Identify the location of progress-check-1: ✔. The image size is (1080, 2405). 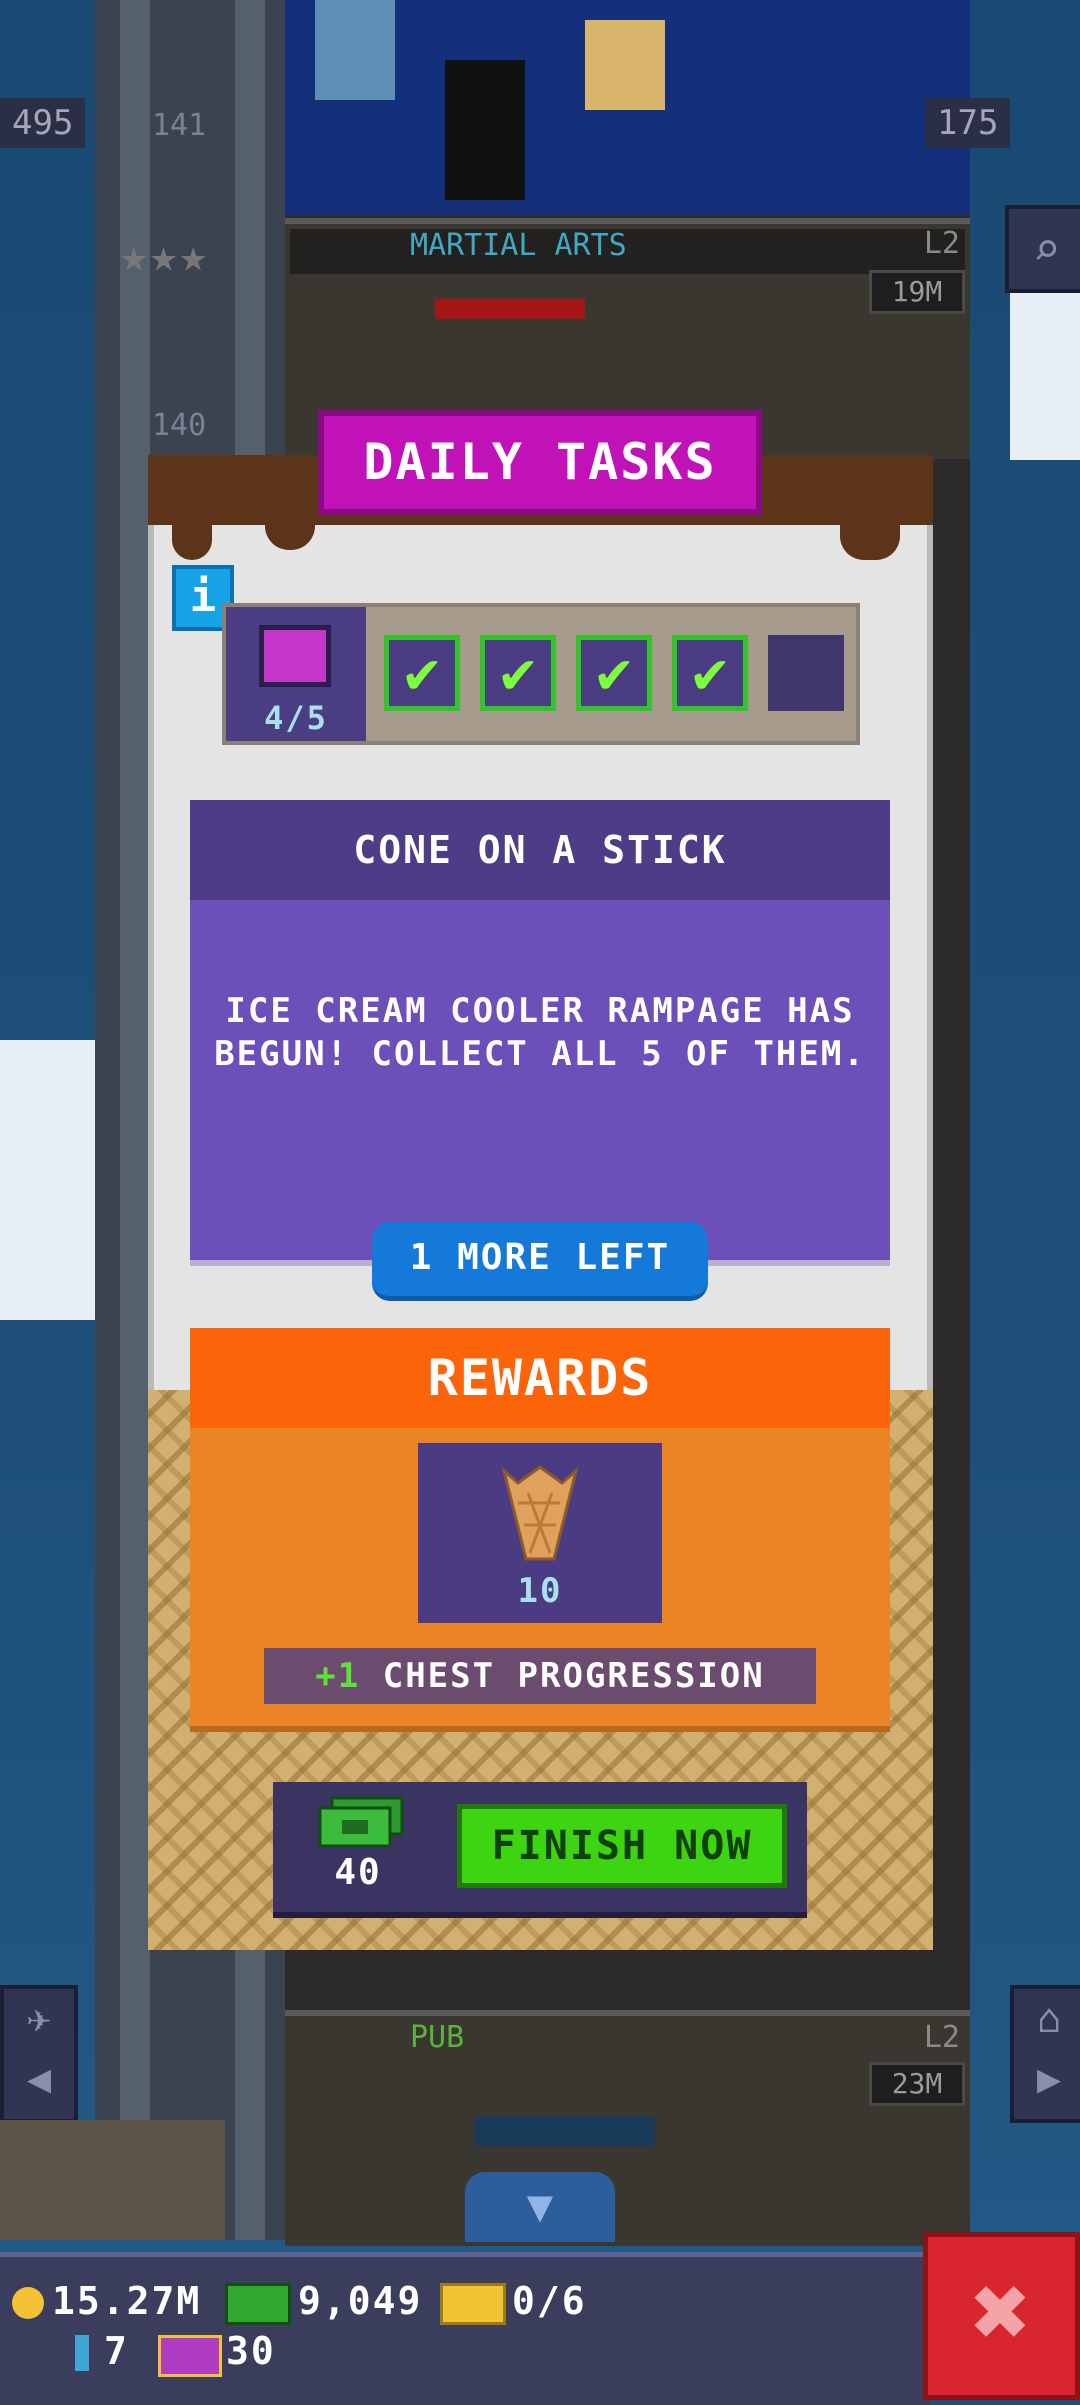
(422, 673).